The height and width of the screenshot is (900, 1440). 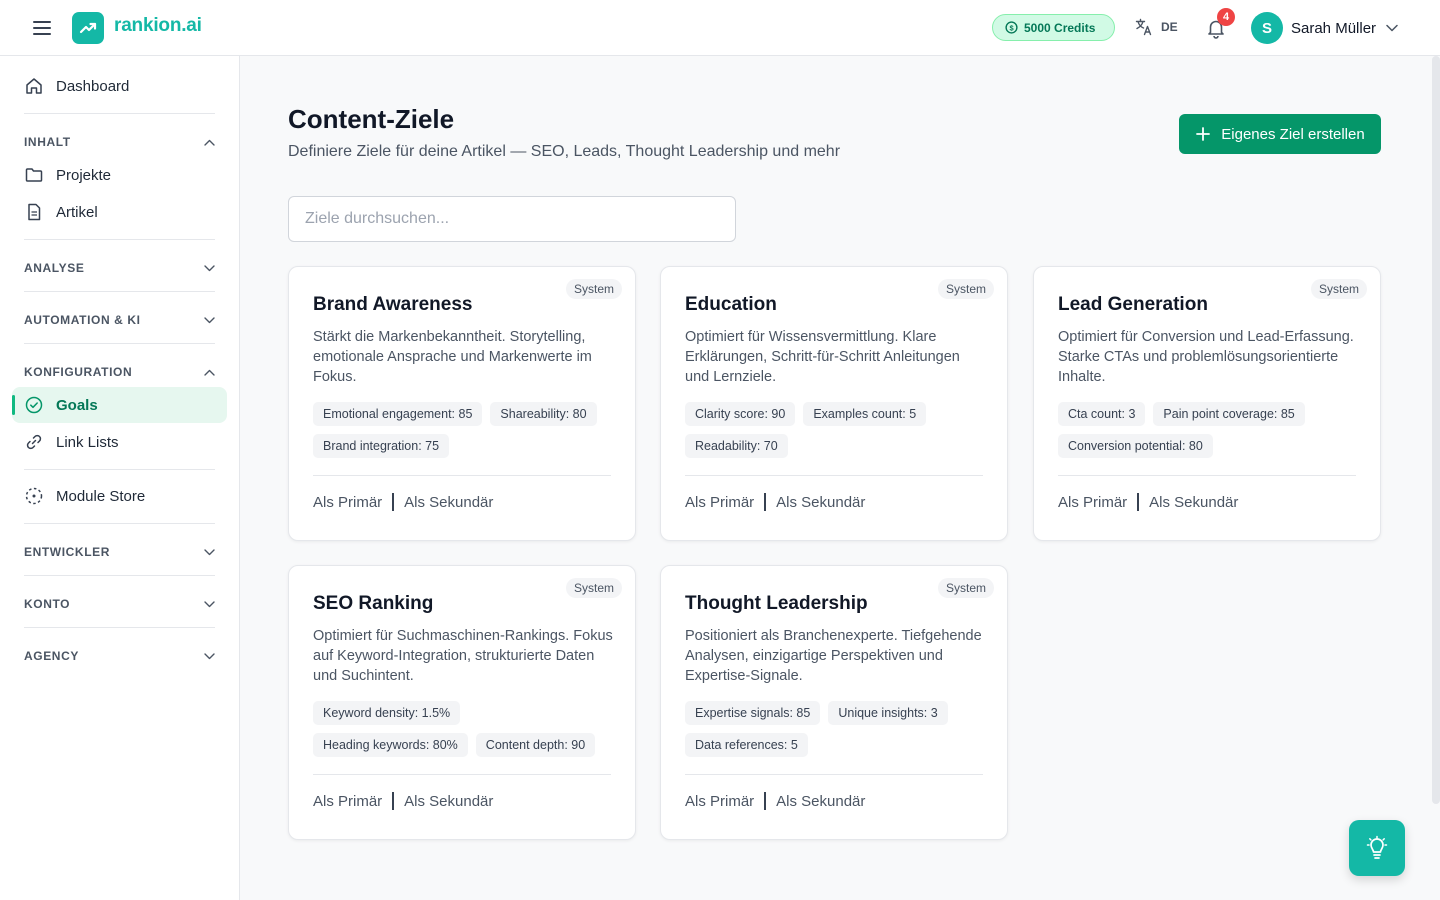 What do you see at coordinates (736, 446) in the screenshot?
I see `metric-chip: Readability: 70` at bounding box center [736, 446].